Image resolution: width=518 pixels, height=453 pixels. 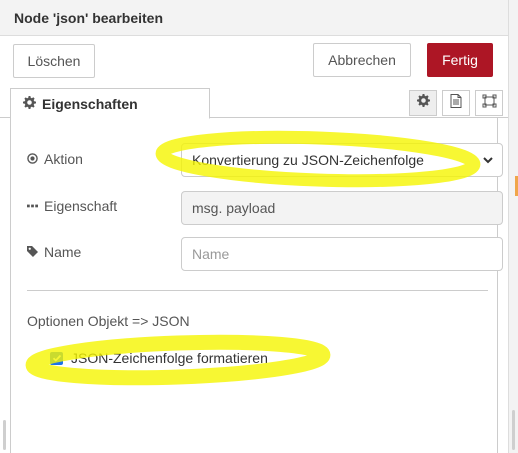 I want to click on name-label-text: Name, so click(x=63, y=252).